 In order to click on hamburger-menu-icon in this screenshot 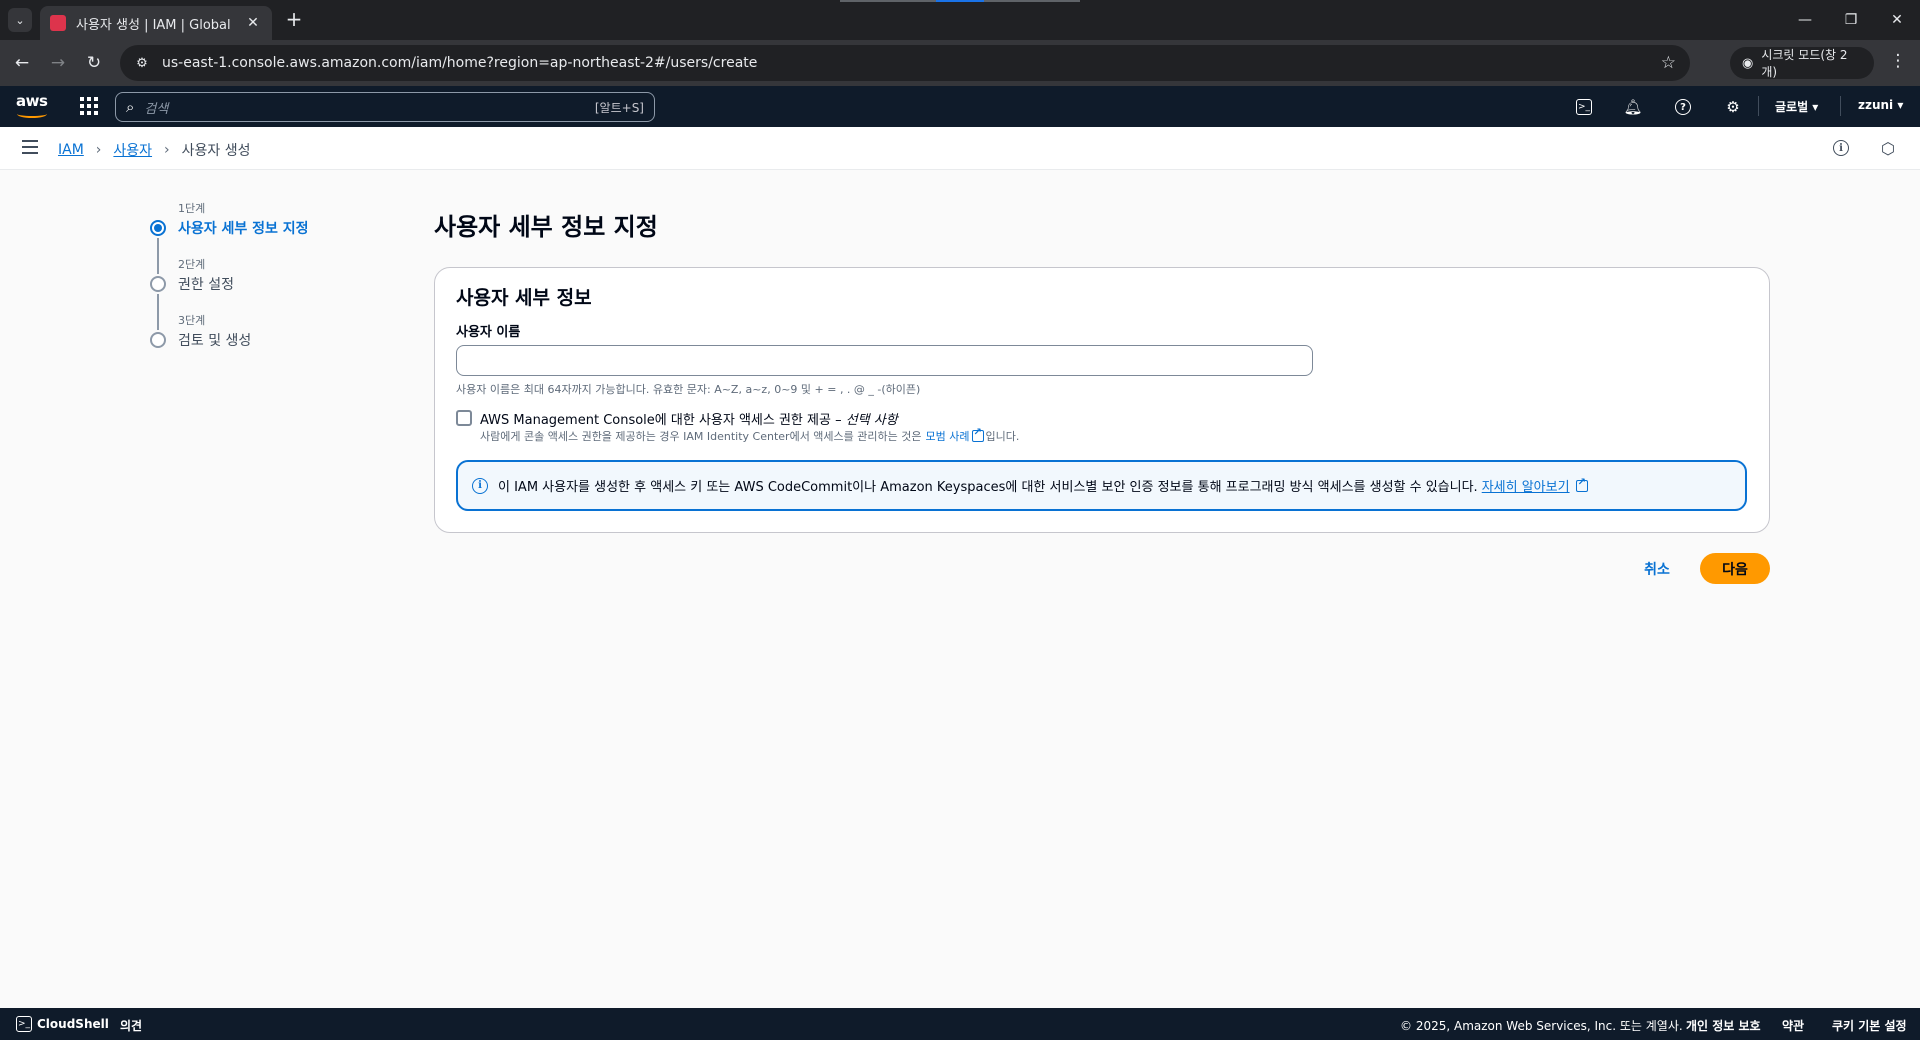, I will do `click(30, 147)`.